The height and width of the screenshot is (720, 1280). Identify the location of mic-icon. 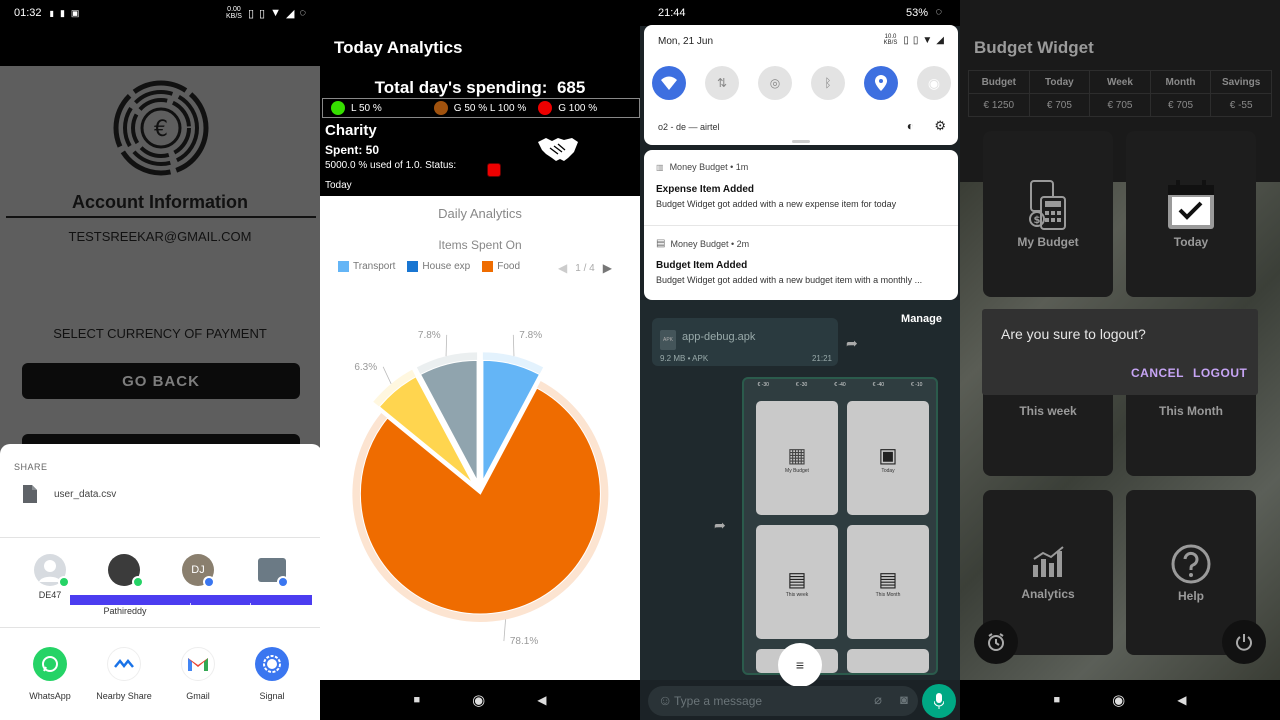
(939, 701).